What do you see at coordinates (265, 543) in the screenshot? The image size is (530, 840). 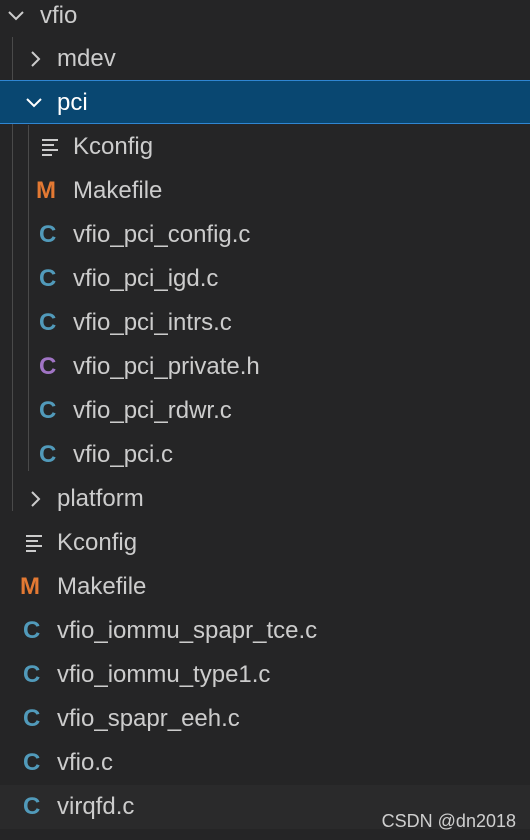 I see `file-kconfig: Kconfig` at bounding box center [265, 543].